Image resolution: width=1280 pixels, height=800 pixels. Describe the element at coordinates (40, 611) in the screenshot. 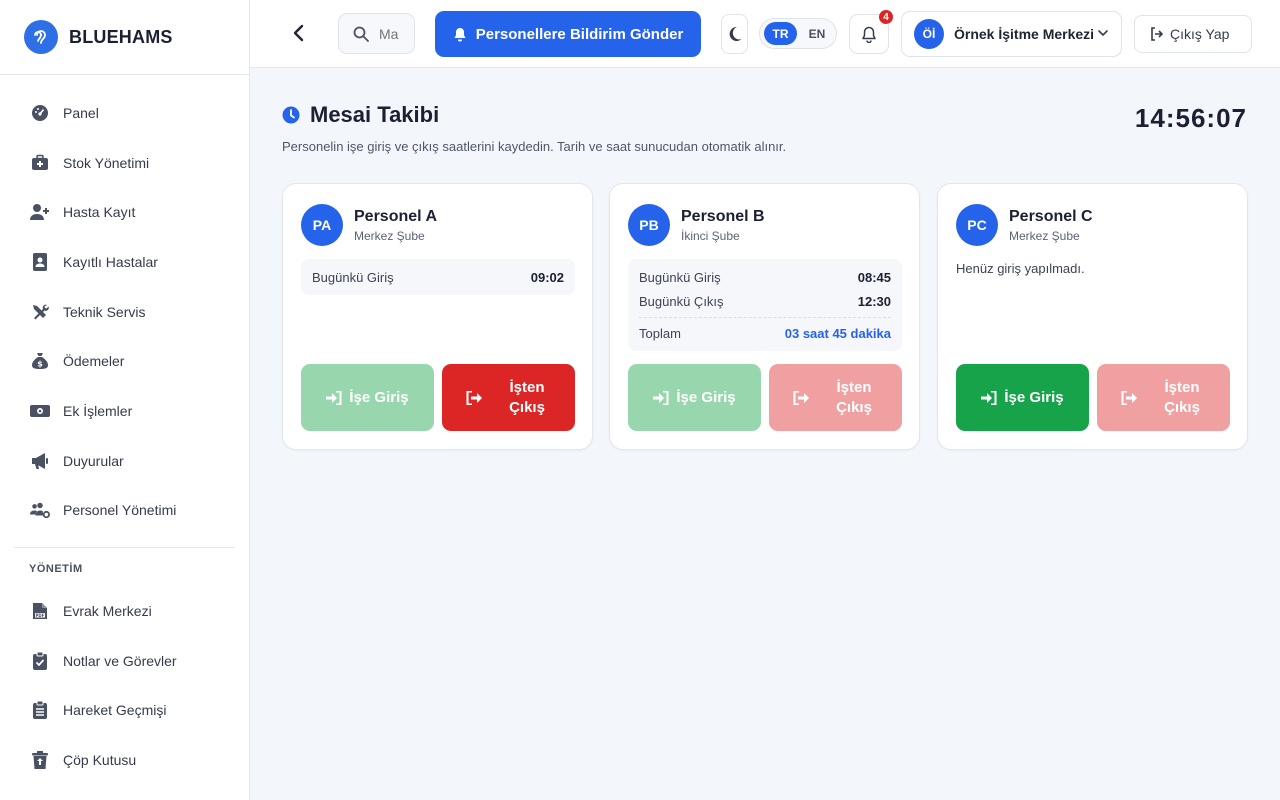

I see `file-pdf-icon: PDF` at that location.